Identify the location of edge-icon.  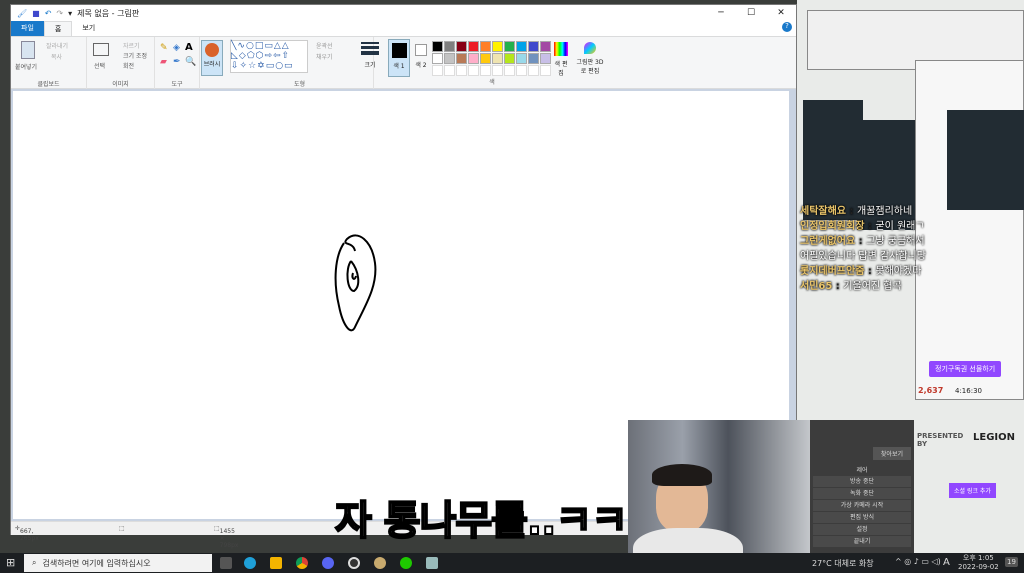
(250, 563).